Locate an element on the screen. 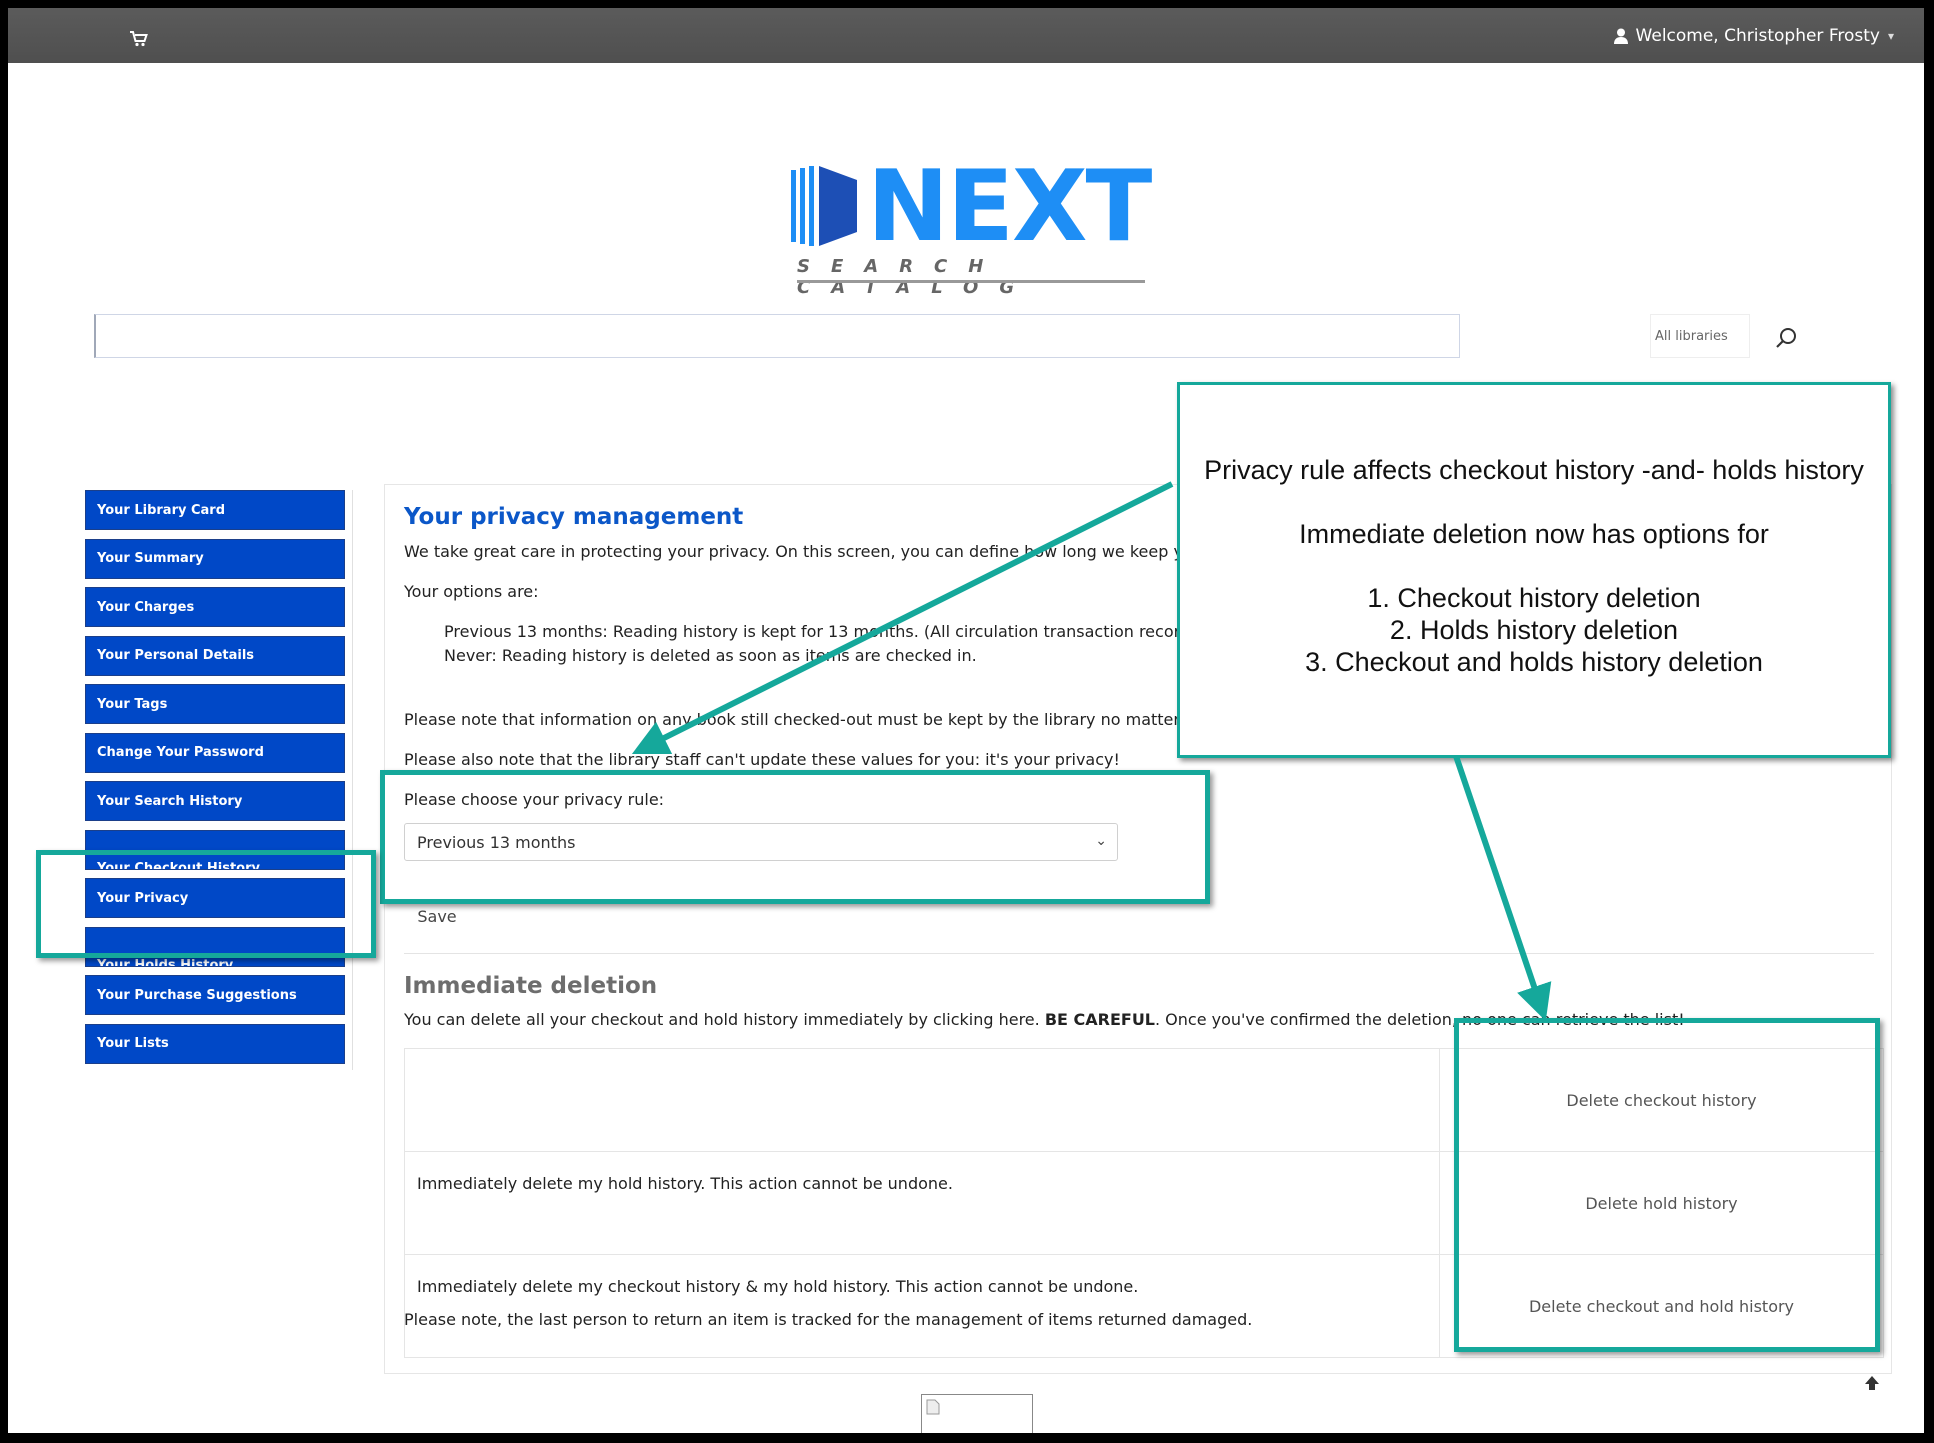  shopping-cart-icon is located at coordinates (139, 39).